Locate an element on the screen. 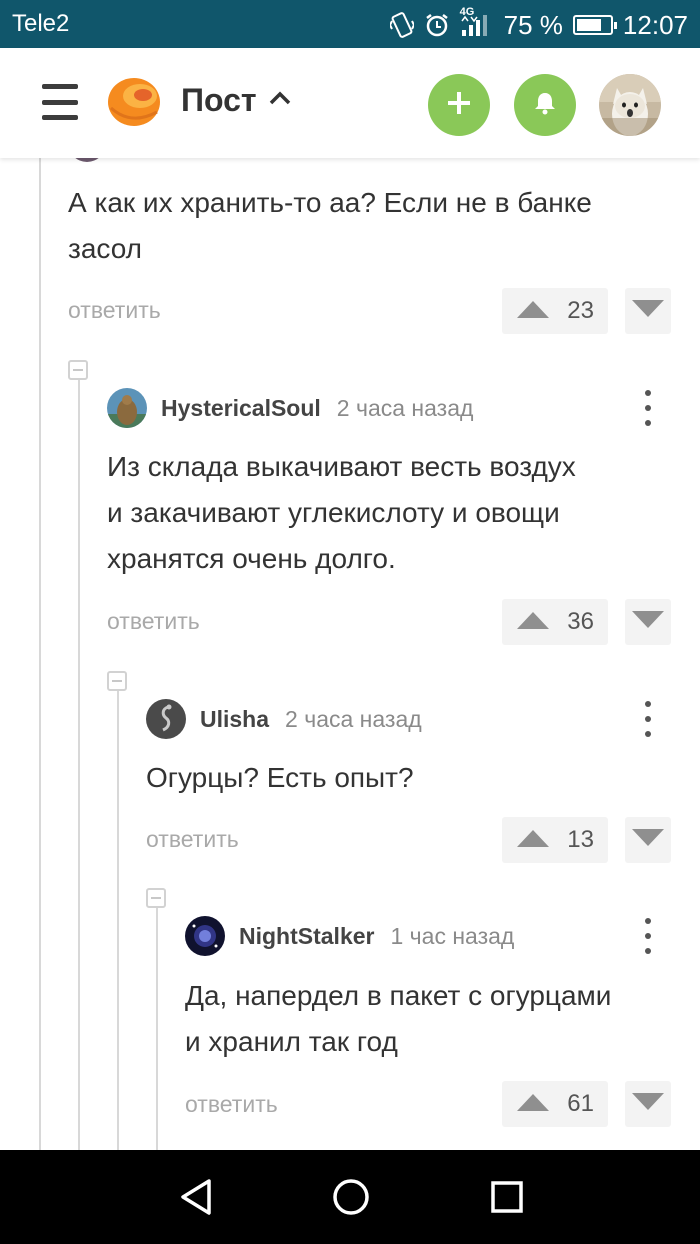 The width and height of the screenshot is (700, 1244). avatar-partial is located at coordinates (87, 160).